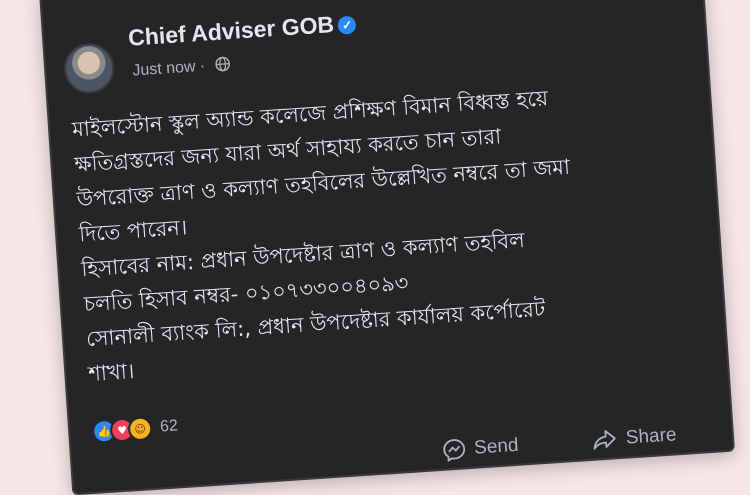 This screenshot has height=495, width=750. I want to click on avatar, so click(89, 68).